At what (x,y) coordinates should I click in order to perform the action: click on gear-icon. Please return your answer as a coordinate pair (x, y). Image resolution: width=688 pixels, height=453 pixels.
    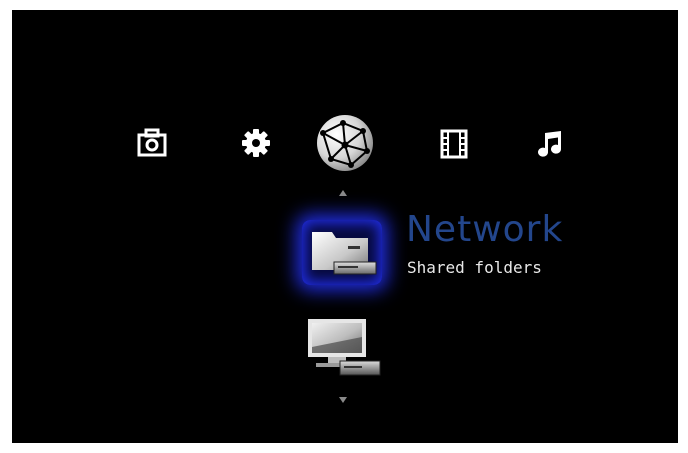
    Looking at the image, I should click on (256, 143).